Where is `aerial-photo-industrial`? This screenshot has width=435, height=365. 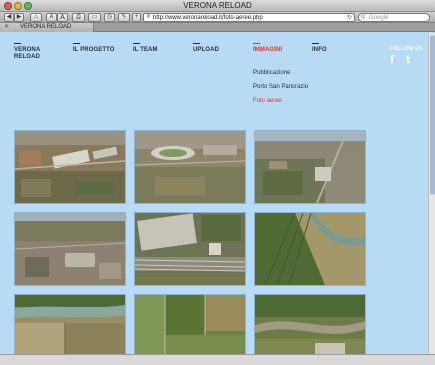
aerial-photo-industrial is located at coordinates (70, 167).